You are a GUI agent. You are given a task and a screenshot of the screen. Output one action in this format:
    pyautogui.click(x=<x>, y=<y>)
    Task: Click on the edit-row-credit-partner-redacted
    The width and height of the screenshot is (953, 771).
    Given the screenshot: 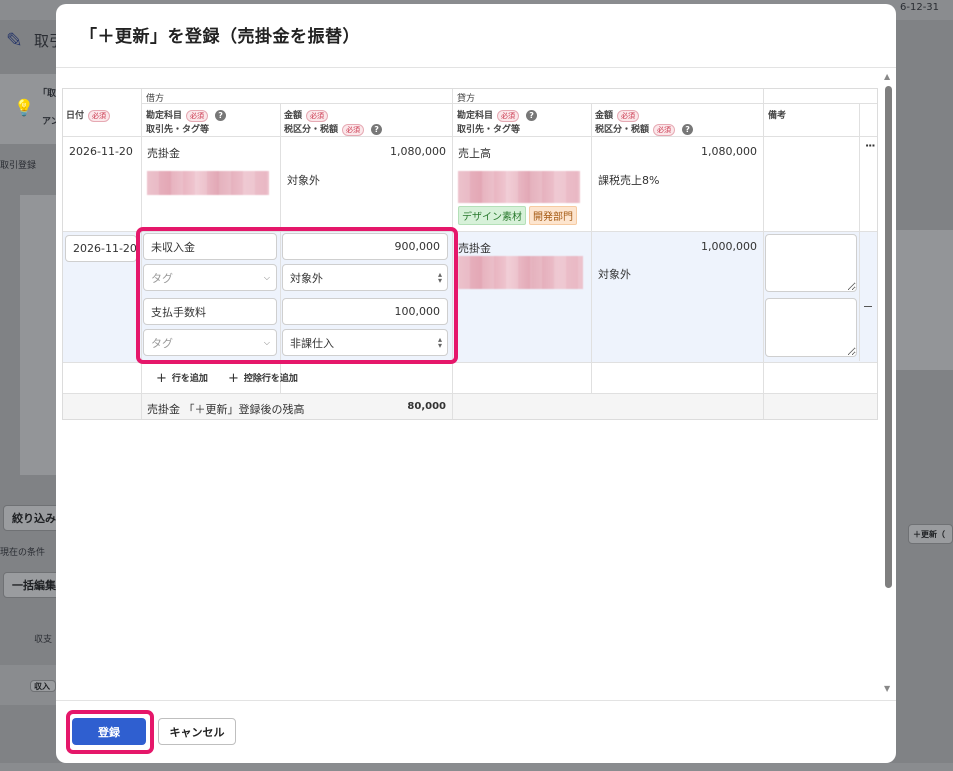 What is the action you would take?
    pyautogui.click(x=520, y=272)
    